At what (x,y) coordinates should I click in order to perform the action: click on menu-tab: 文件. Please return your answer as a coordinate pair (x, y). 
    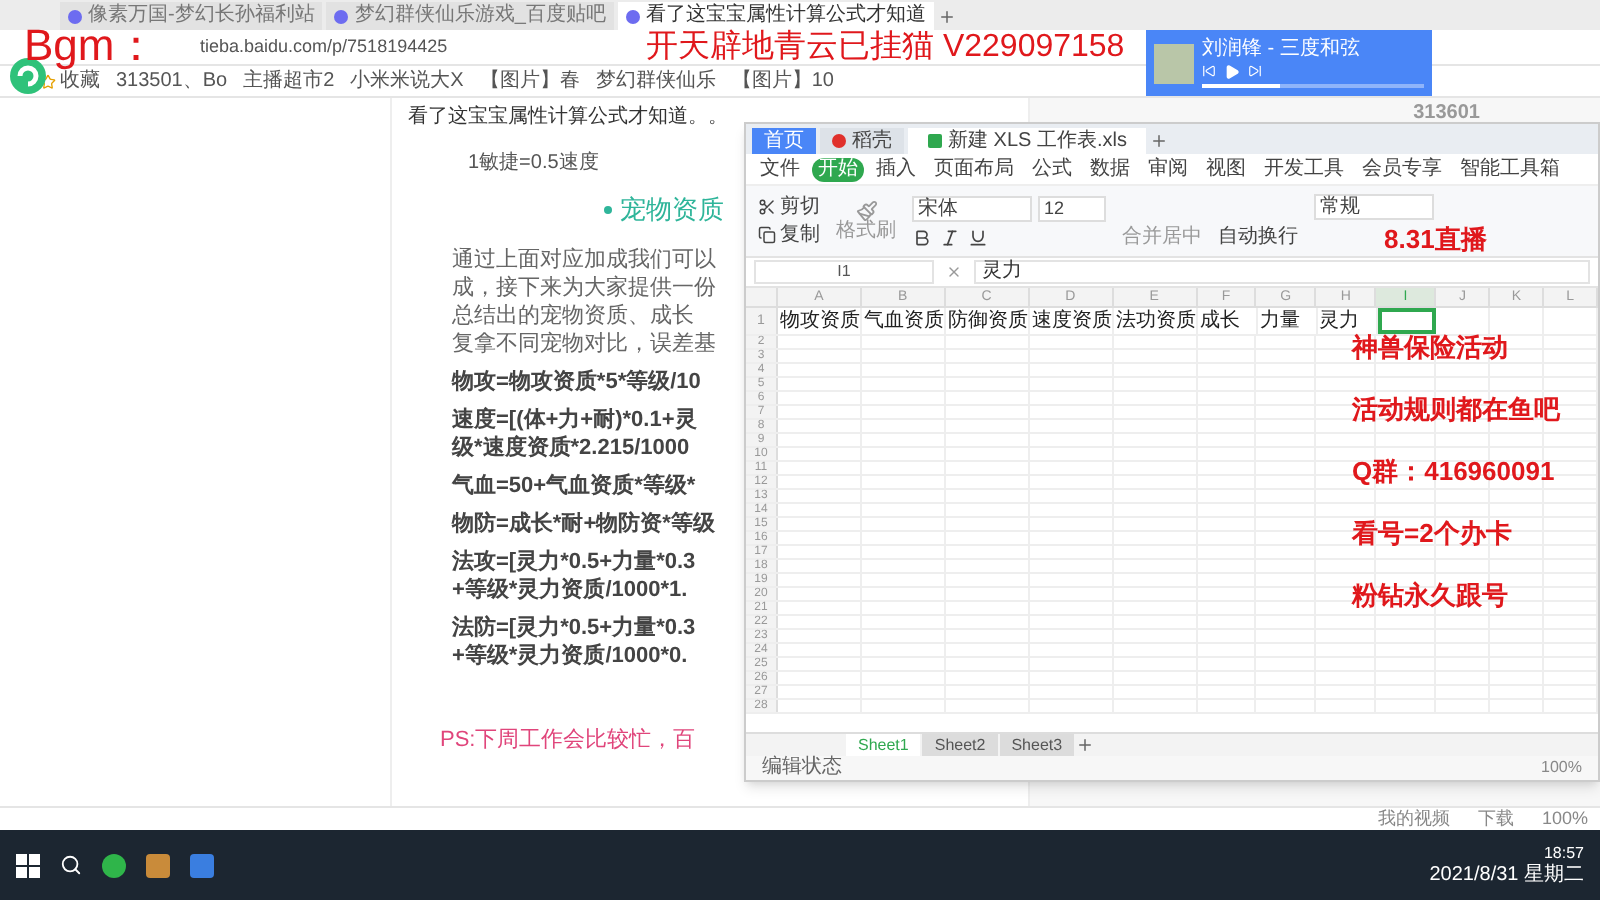
    Looking at the image, I should click on (780, 169).